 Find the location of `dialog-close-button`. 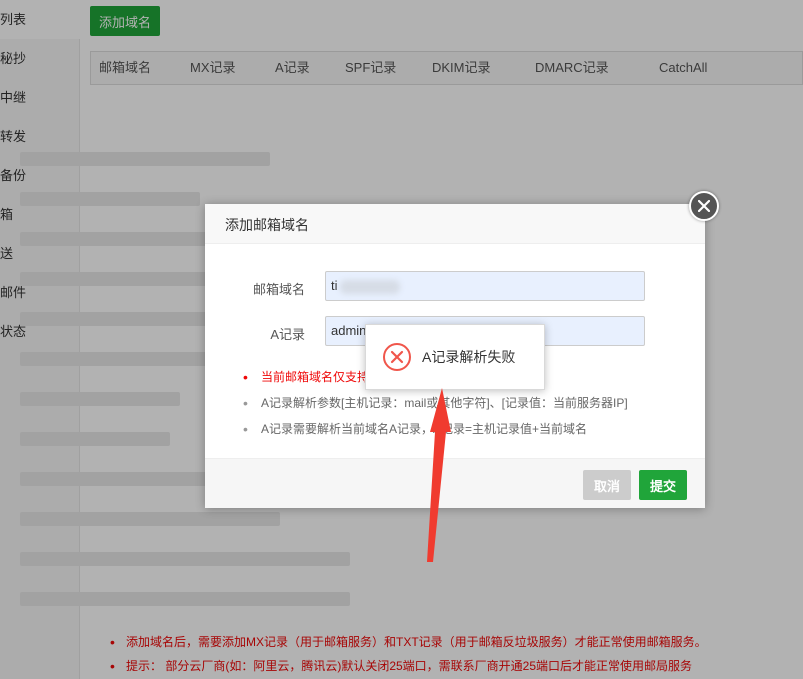

dialog-close-button is located at coordinates (704, 206).